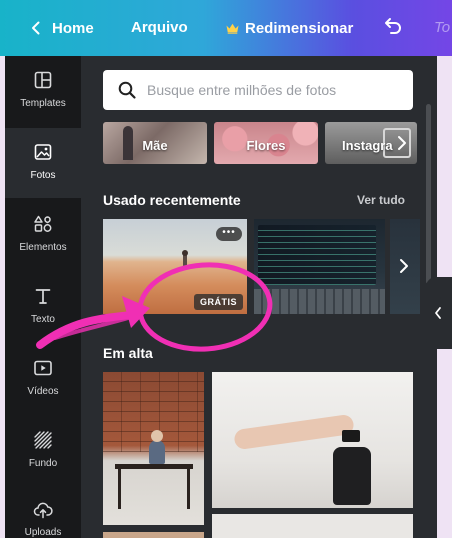  Describe the element at coordinates (43, 391) in the screenshot. I see `sidebar-item-label: Vídeos` at that location.